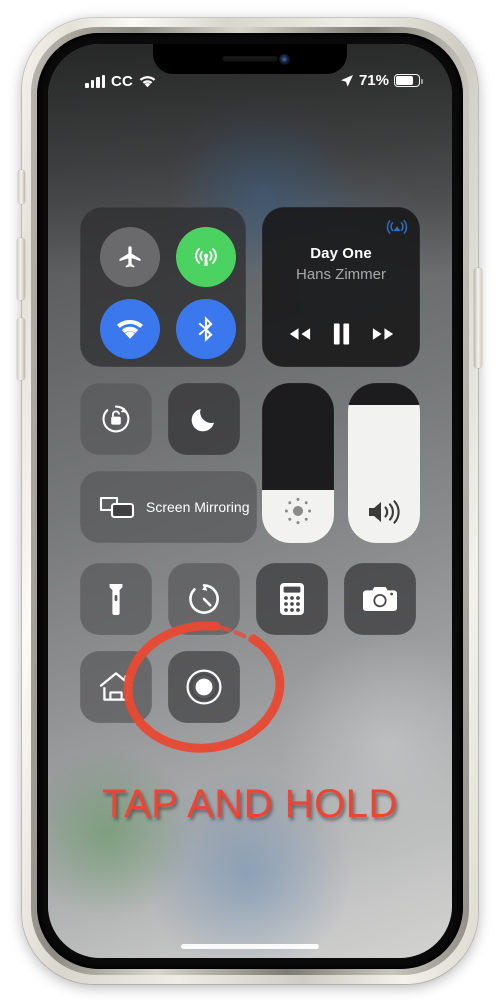 Image resolution: width=500 pixels, height=1000 pixels. I want to click on screen-mirroring-icon, so click(117, 507).